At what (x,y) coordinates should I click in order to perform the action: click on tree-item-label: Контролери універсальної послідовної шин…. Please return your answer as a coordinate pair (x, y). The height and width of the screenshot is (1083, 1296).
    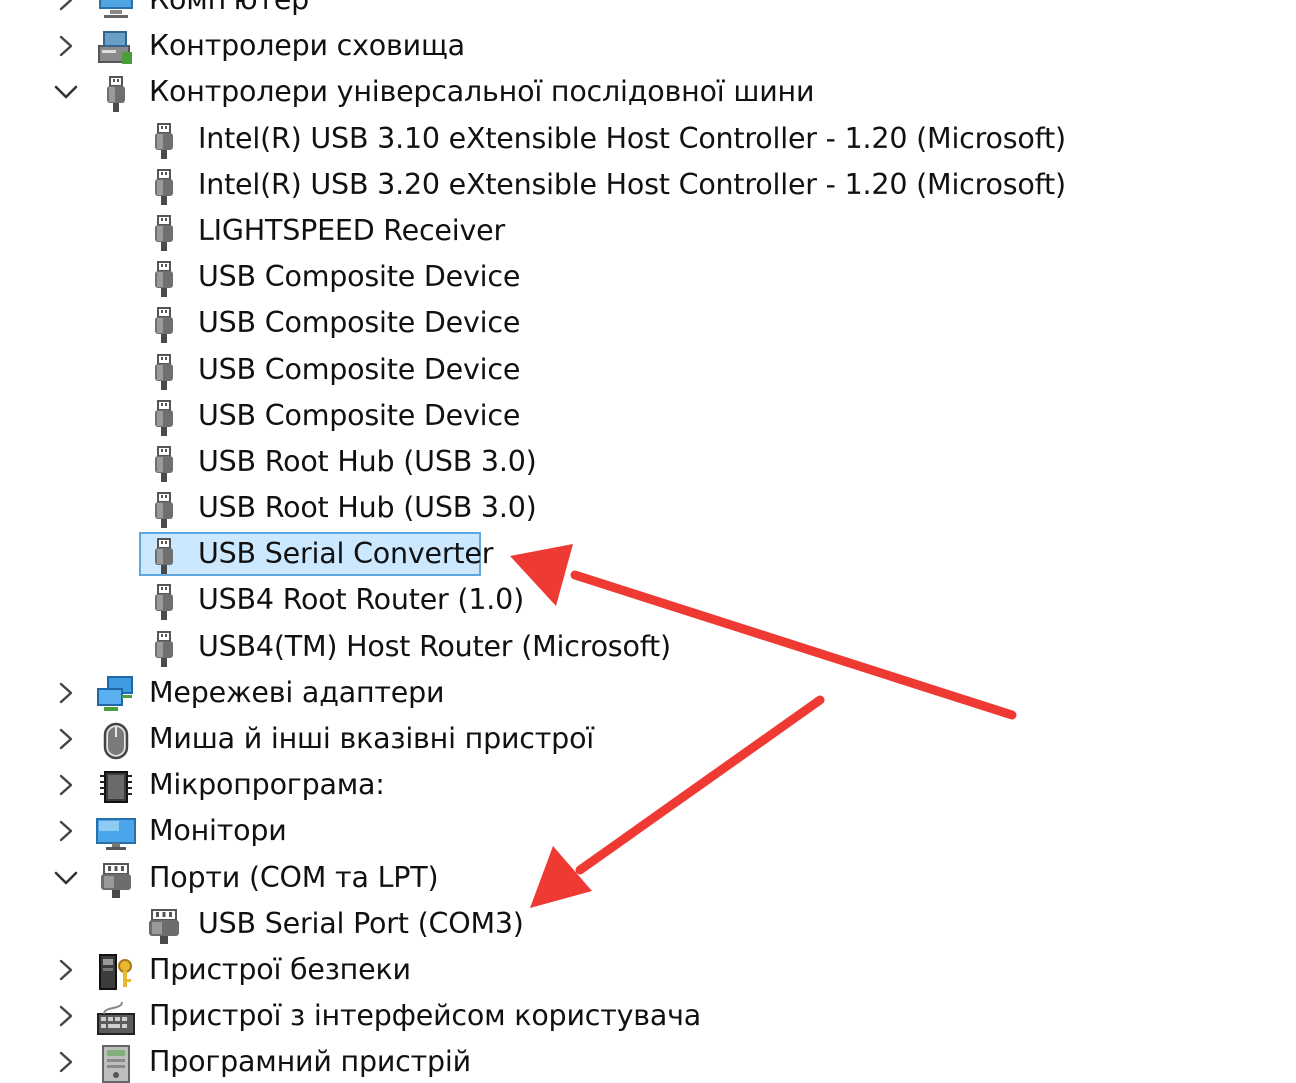
    Looking at the image, I should click on (482, 92).